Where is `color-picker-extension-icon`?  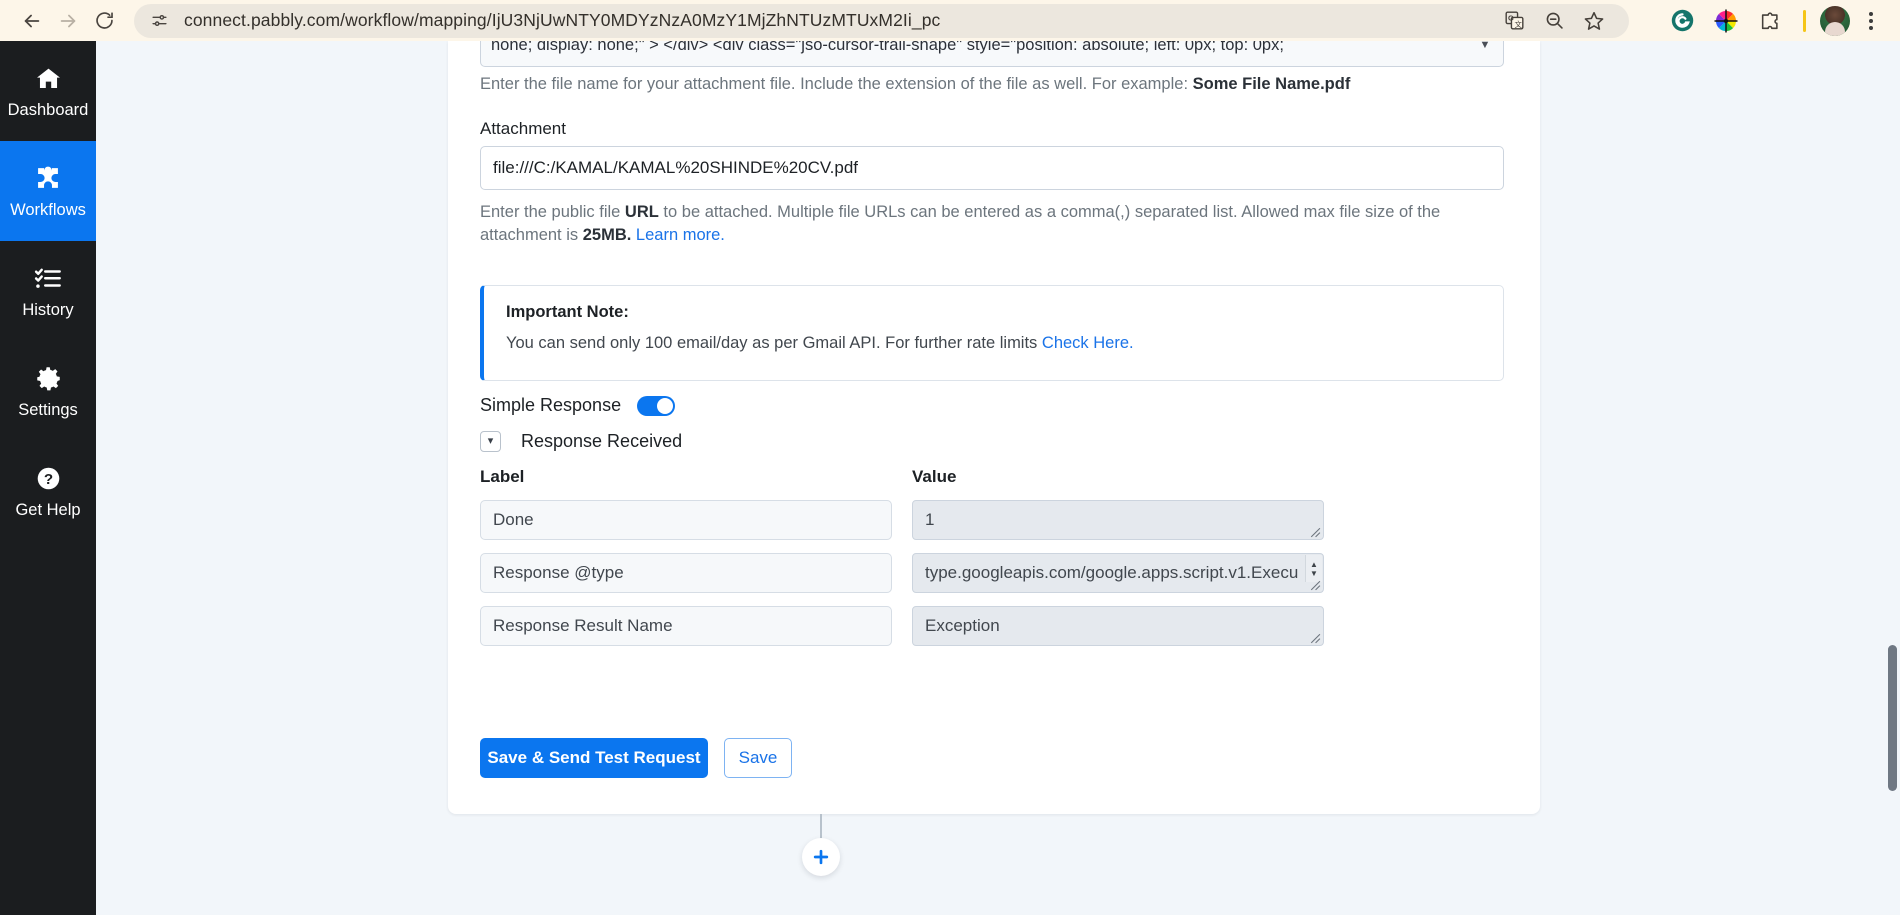 color-picker-extension-icon is located at coordinates (1726, 21).